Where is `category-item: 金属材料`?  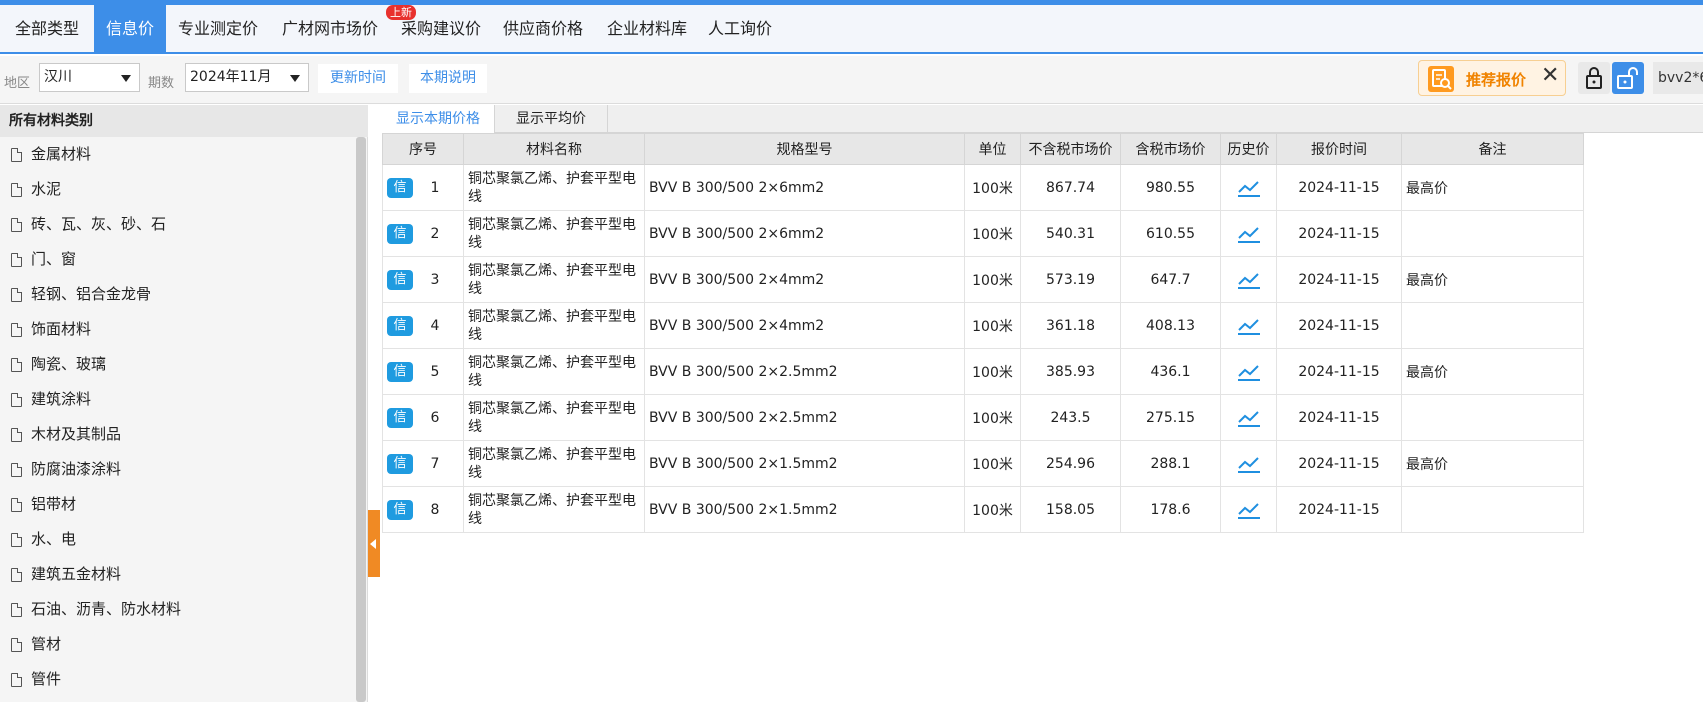 category-item: 金属材料 is located at coordinates (177, 154).